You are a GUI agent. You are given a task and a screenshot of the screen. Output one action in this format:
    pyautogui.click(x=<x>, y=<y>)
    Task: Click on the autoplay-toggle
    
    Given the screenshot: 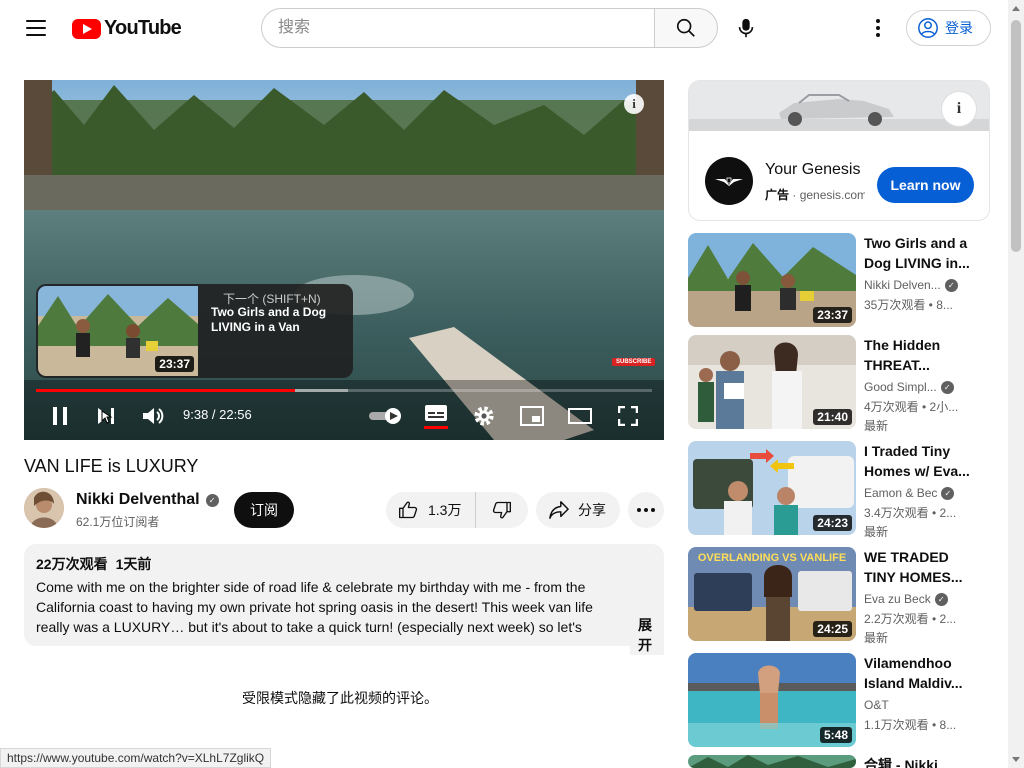 What is the action you would take?
    pyautogui.click(x=385, y=416)
    